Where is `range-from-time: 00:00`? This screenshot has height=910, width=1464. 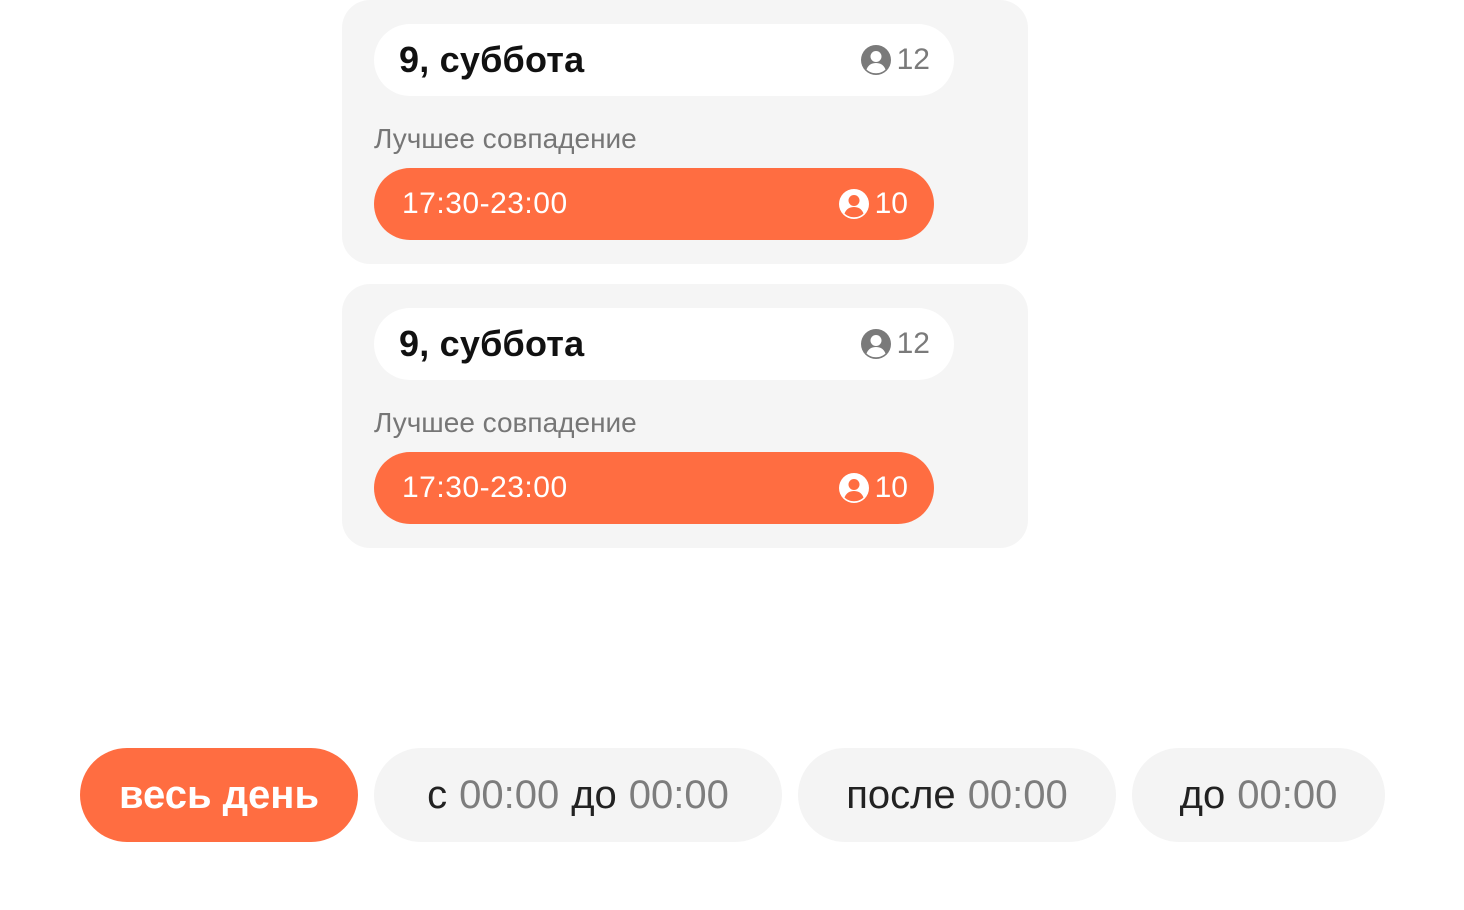
range-from-time: 00:00 is located at coordinates (509, 795).